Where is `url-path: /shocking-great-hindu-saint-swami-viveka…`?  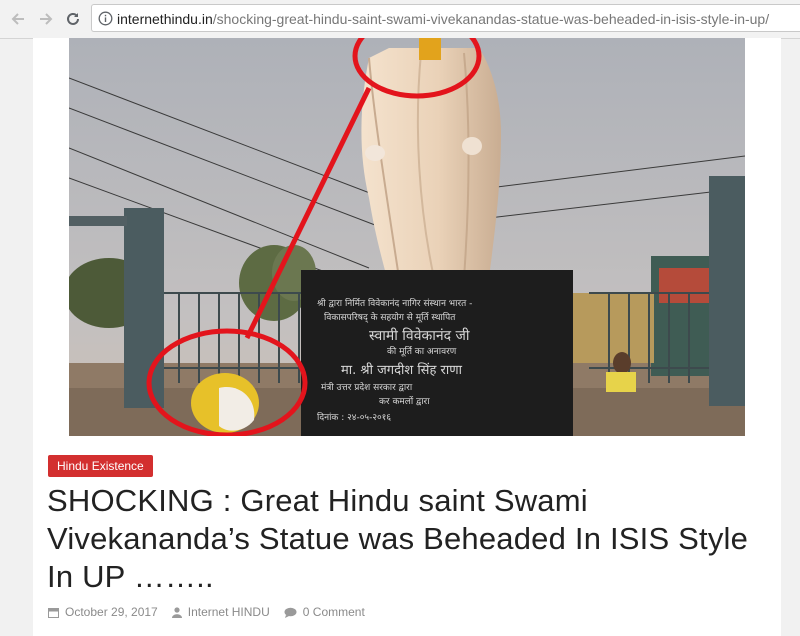
url-path: /shocking-great-hindu-saint-swami-viveka… is located at coordinates (491, 19).